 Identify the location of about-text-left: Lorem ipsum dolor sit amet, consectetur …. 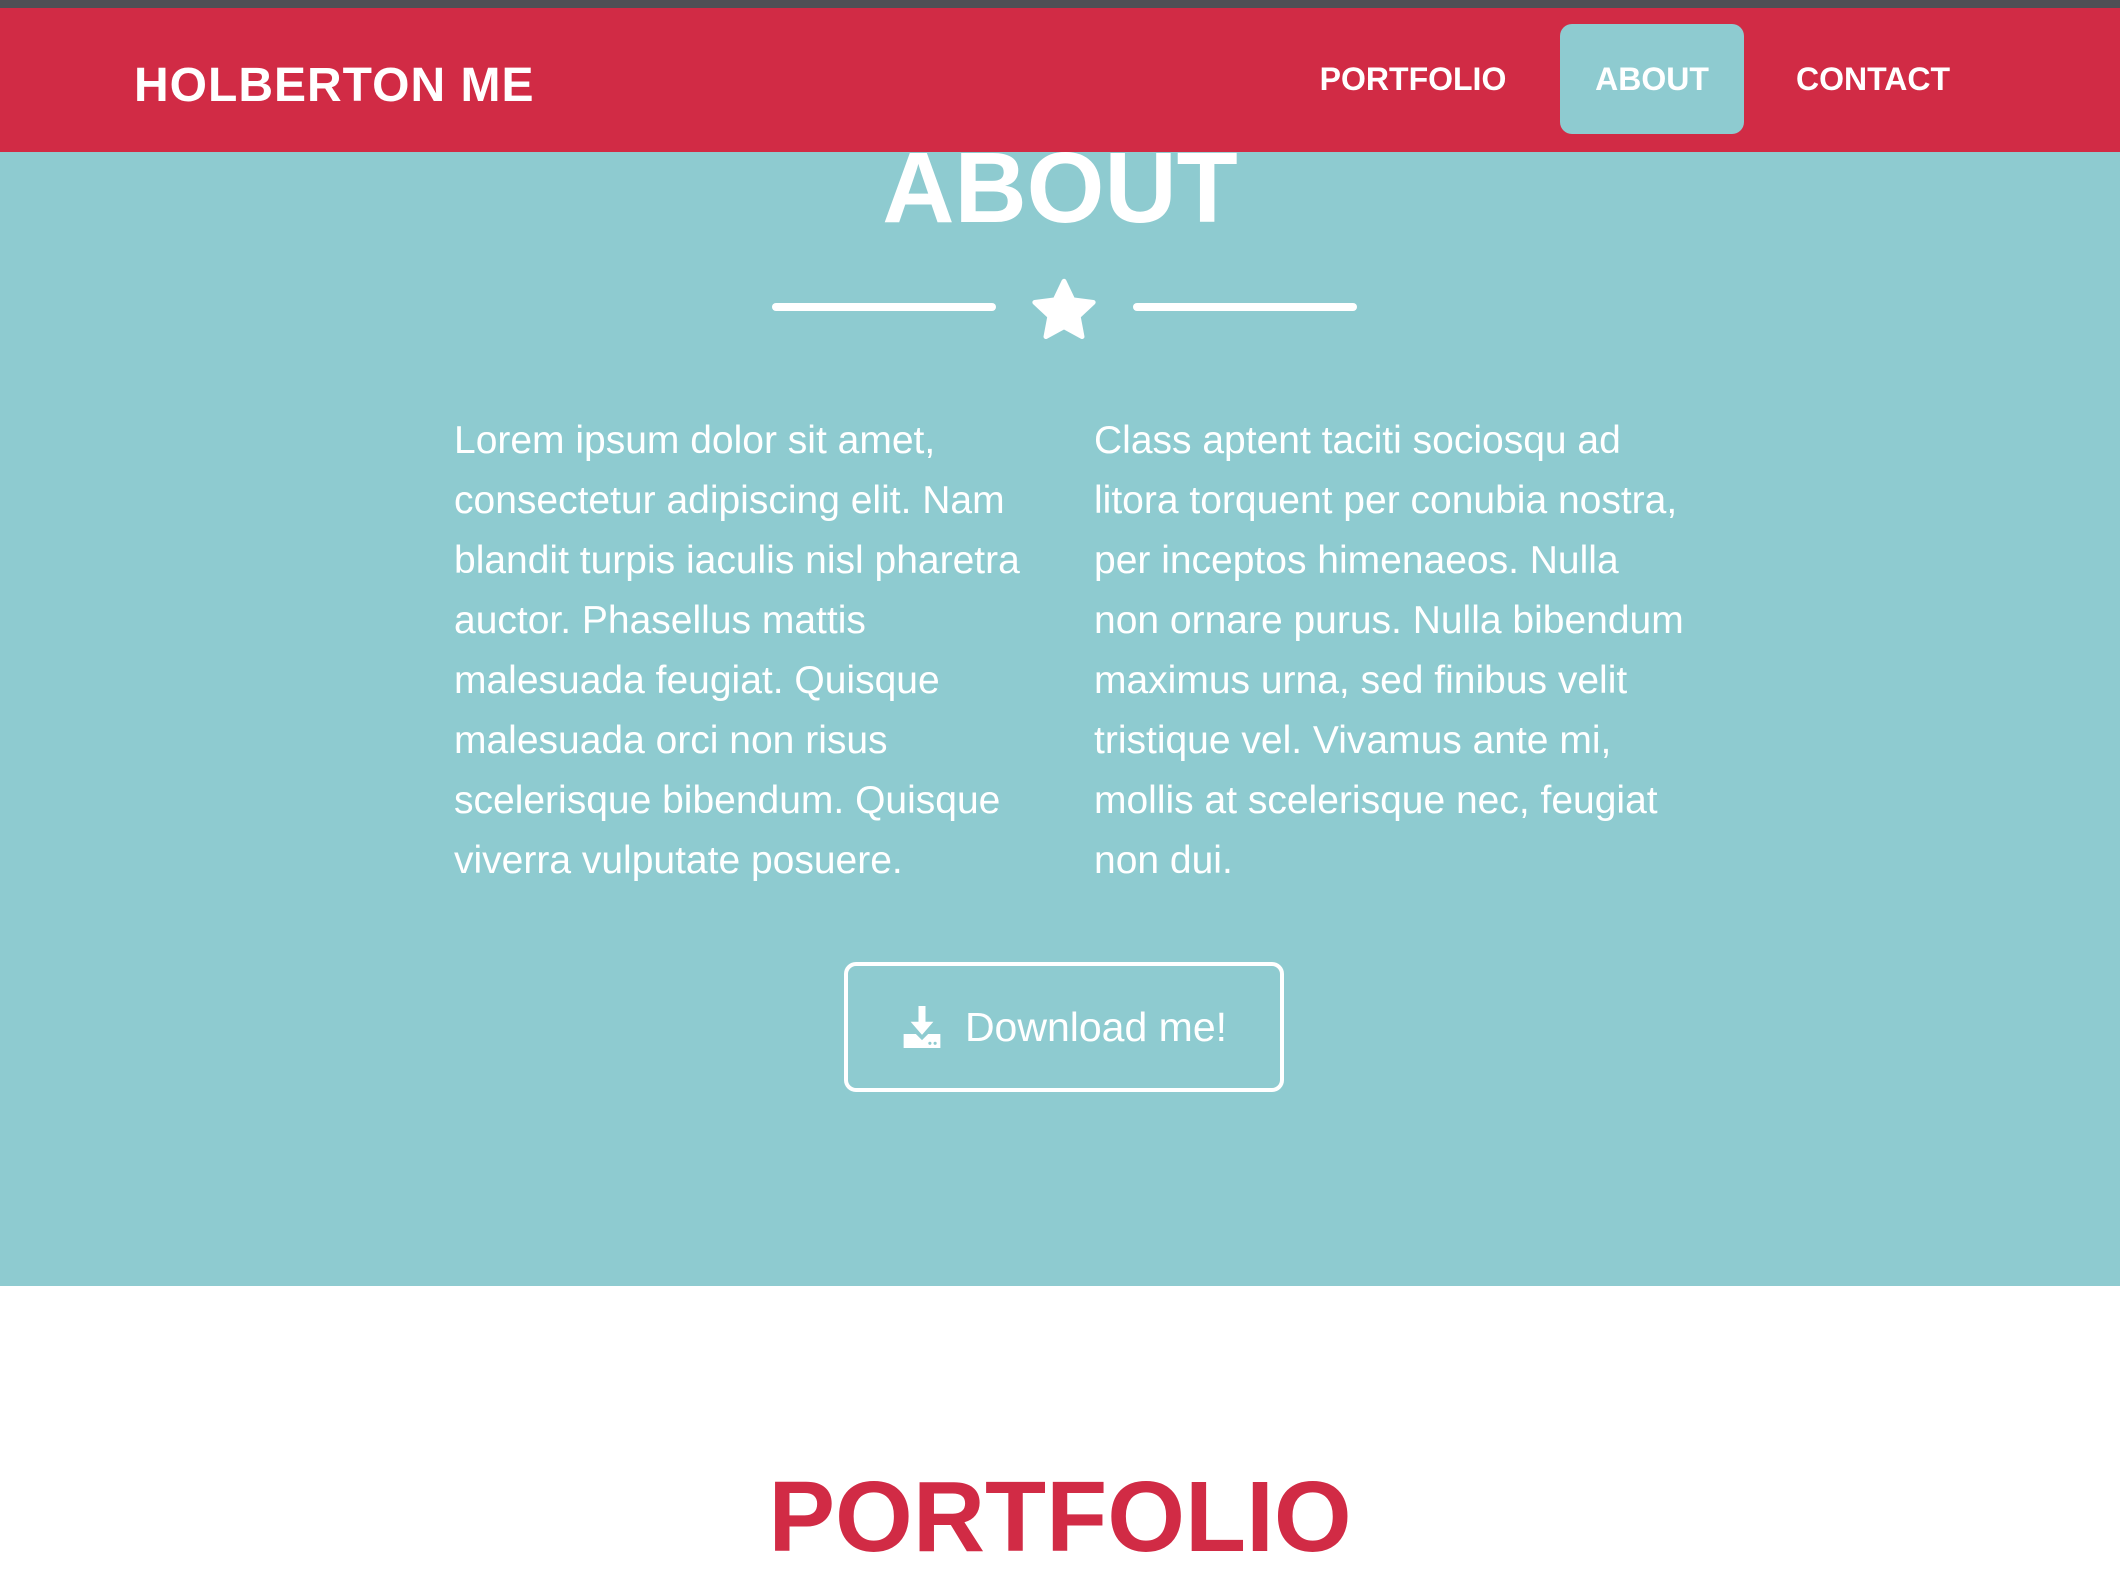
(737, 650).